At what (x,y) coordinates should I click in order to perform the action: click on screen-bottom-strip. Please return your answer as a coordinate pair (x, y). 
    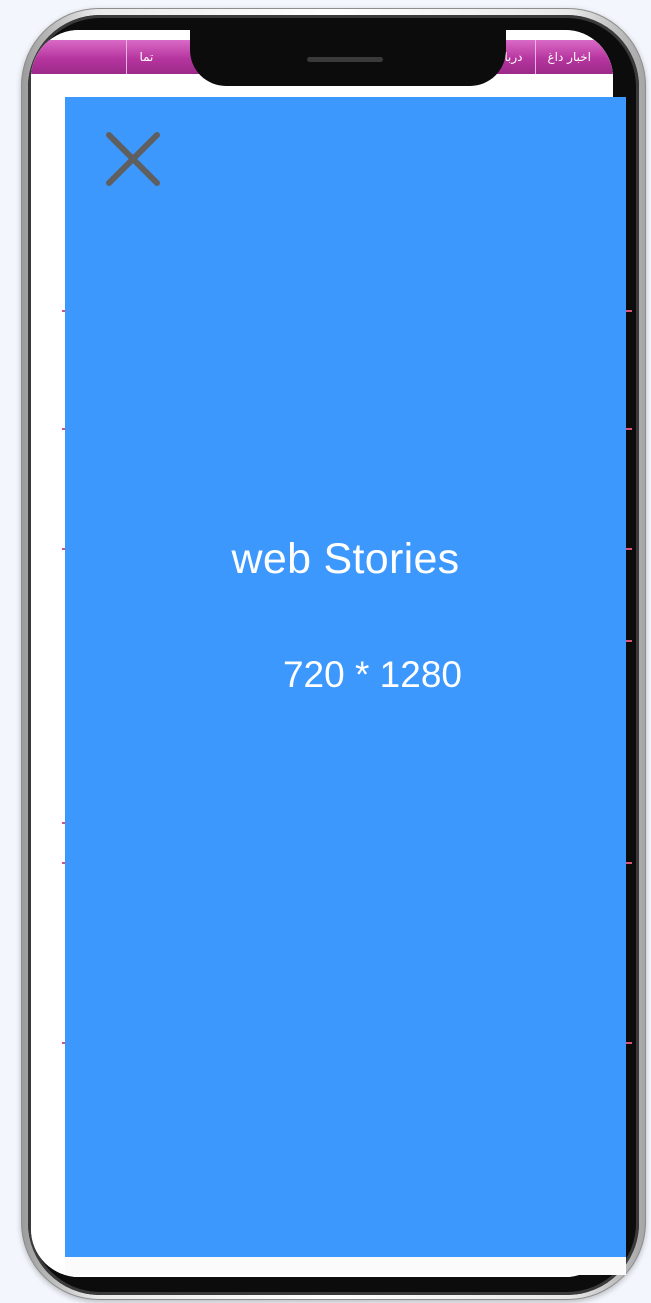
    Looking at the image, I should click on (345, 1266).